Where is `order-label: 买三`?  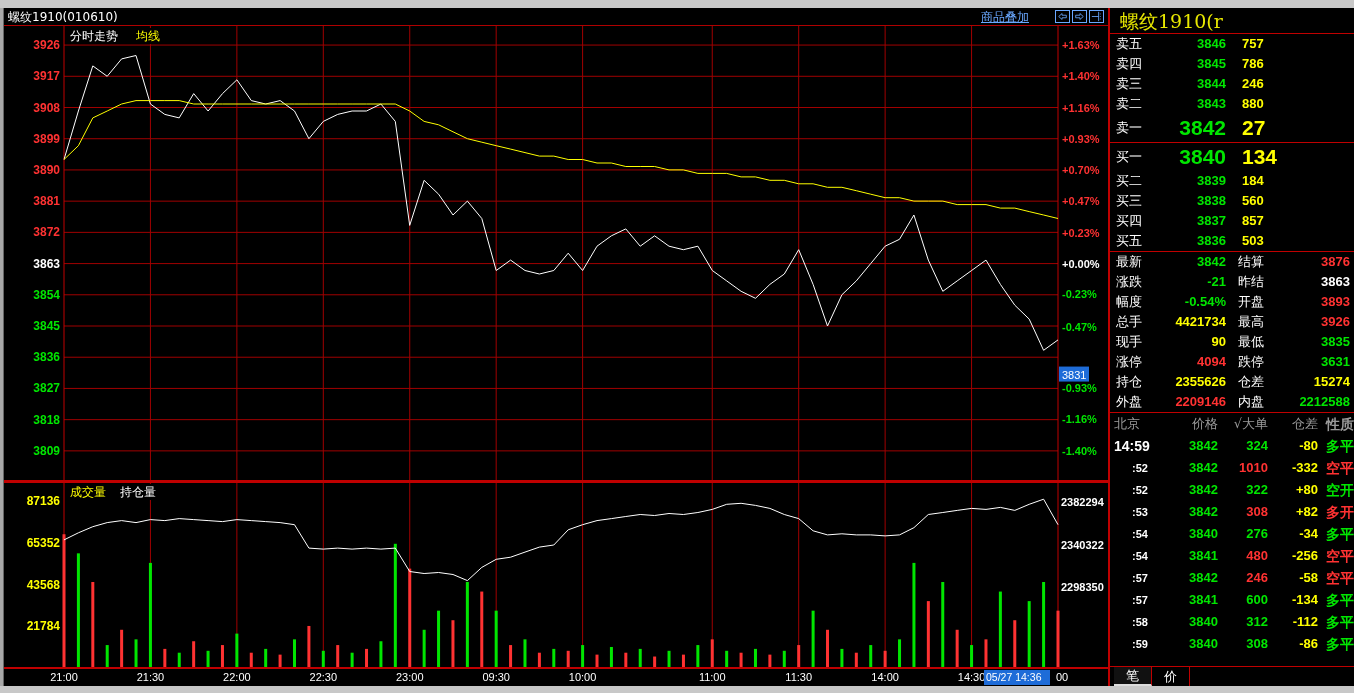
order-label: 买三 is located at coordinates (1129, 201).